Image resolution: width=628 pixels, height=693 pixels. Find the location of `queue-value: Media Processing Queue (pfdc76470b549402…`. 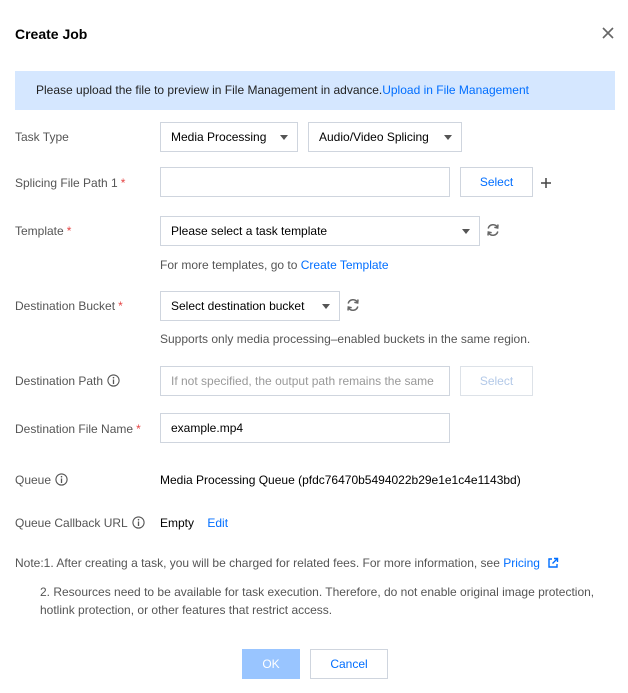

queue-value: Media Processing Queue (pfdc76470b549402… is located at coordinates (340, 480).